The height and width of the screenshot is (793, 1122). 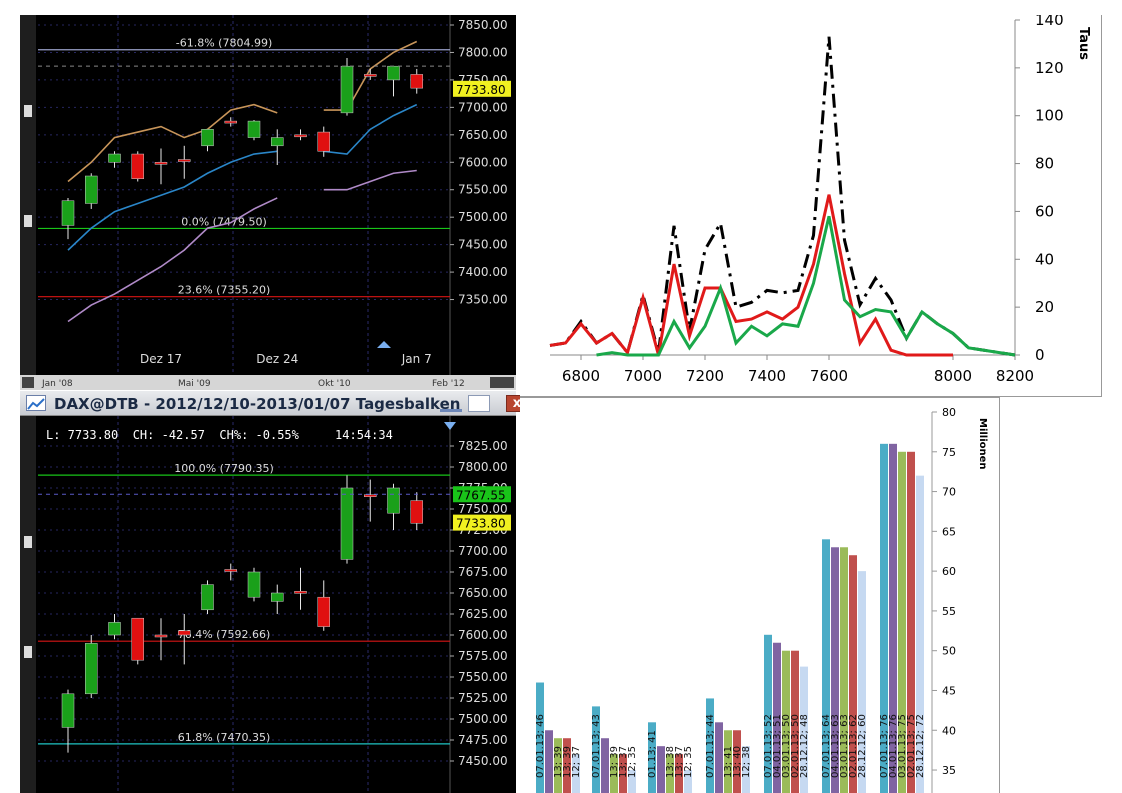 What do you see at coordinates (949, 531) in the screenshot?
I see `y-tick-label: 65` at bounding box center [949, 531].